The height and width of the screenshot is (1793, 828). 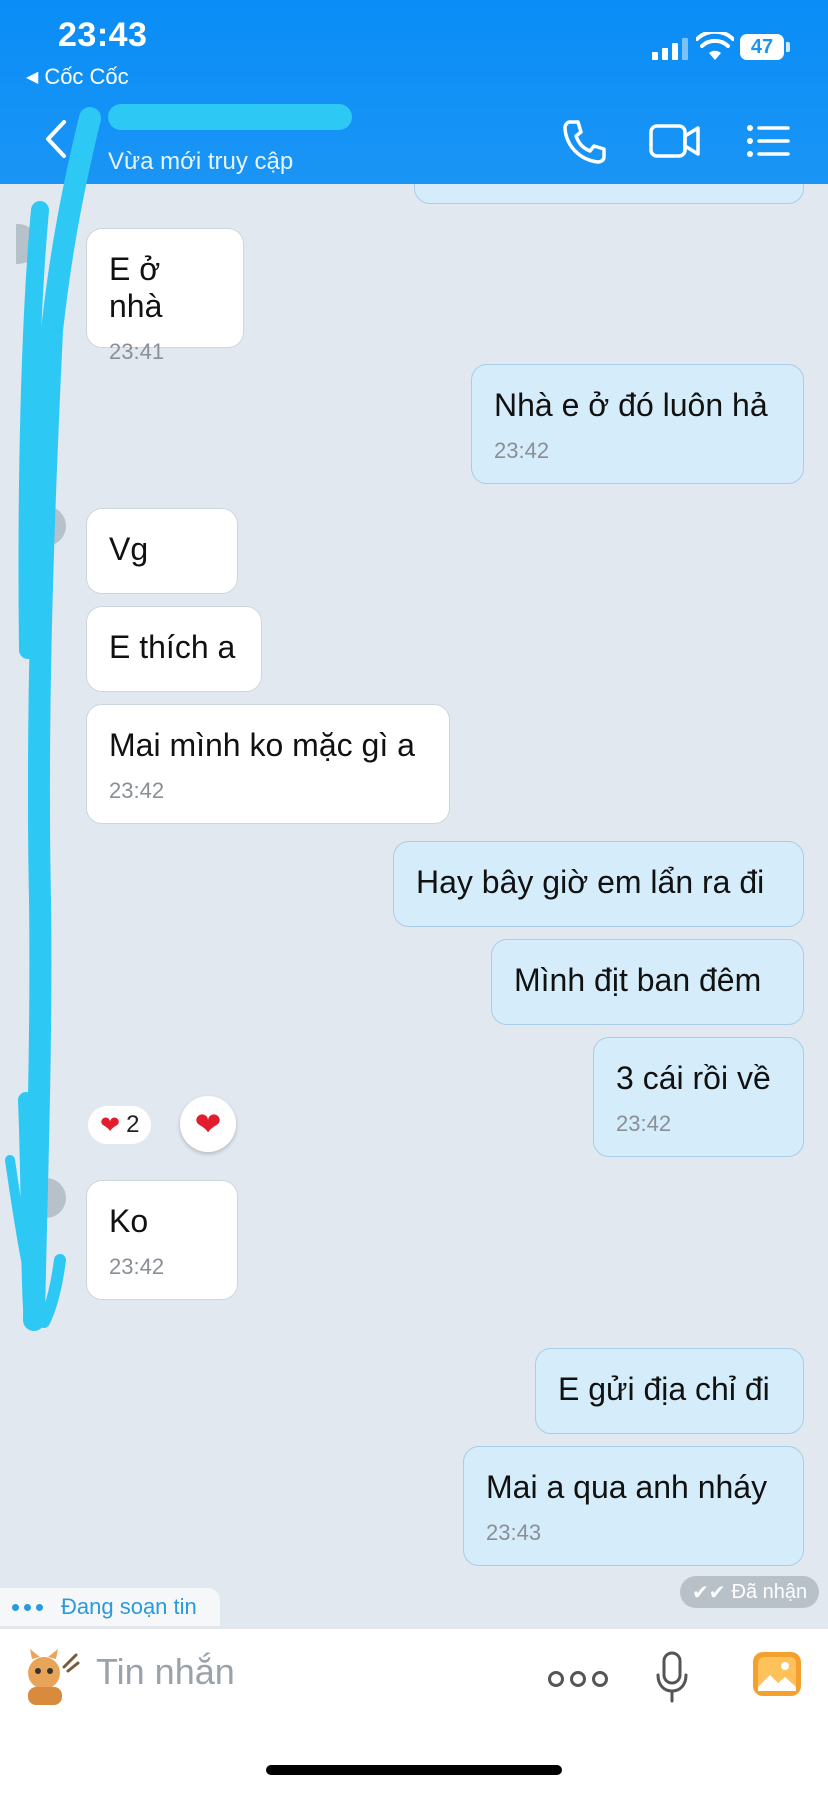 What do you see at coordinates (627, 1487) in the screenshot?
I see `message-text: Mai a qua anh nháy` at bounding box center [627, 1487].